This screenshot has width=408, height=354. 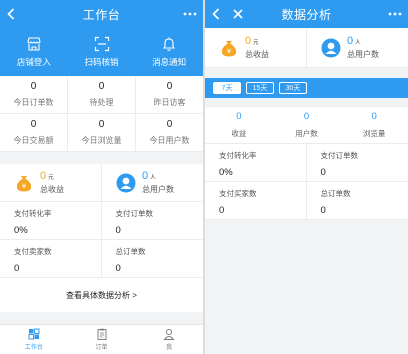 I want to click on range-selector: 7天 15天 30天, so click(x=306, y=88).